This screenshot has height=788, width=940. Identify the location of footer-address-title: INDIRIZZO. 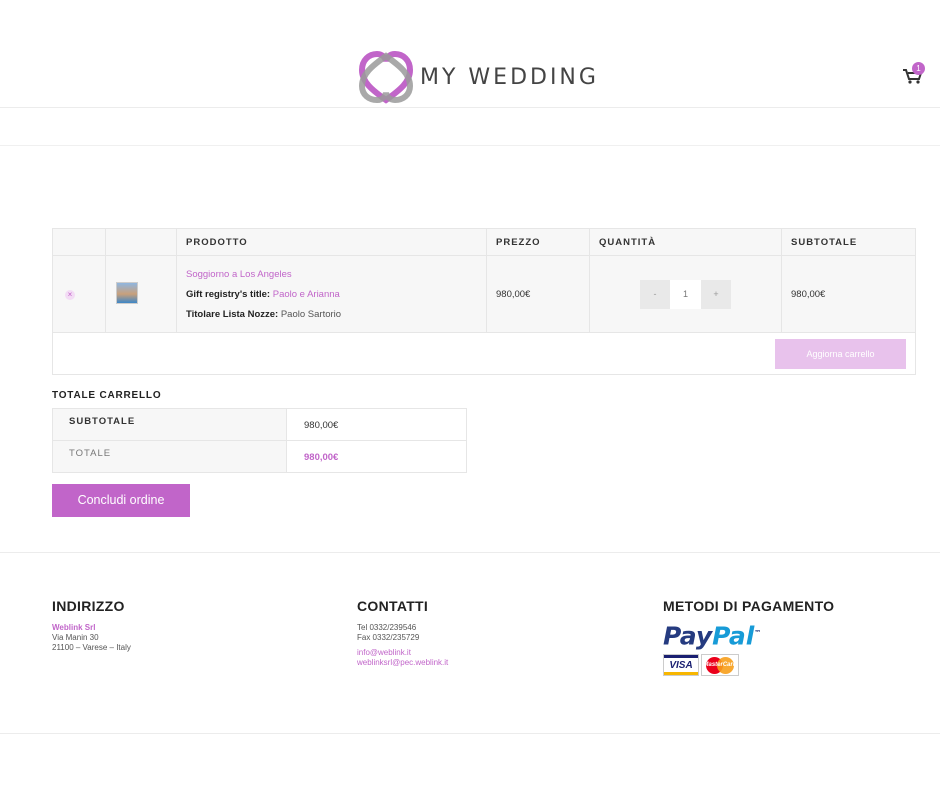
(88, 606).